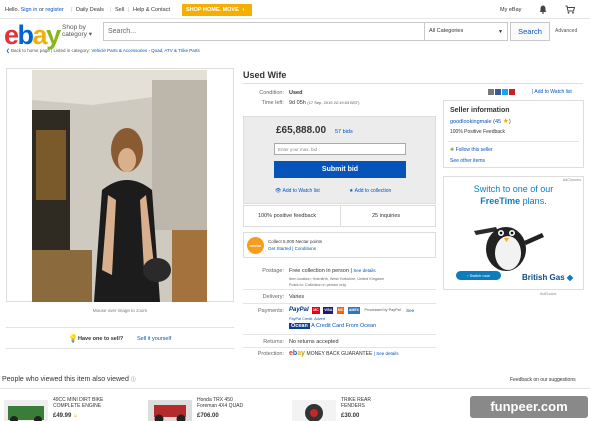 The width and height of the screenshot is (590, 421). Describe the element at coordinates (530, 31) in the screenshot. I see `search-button: Search` at that location.